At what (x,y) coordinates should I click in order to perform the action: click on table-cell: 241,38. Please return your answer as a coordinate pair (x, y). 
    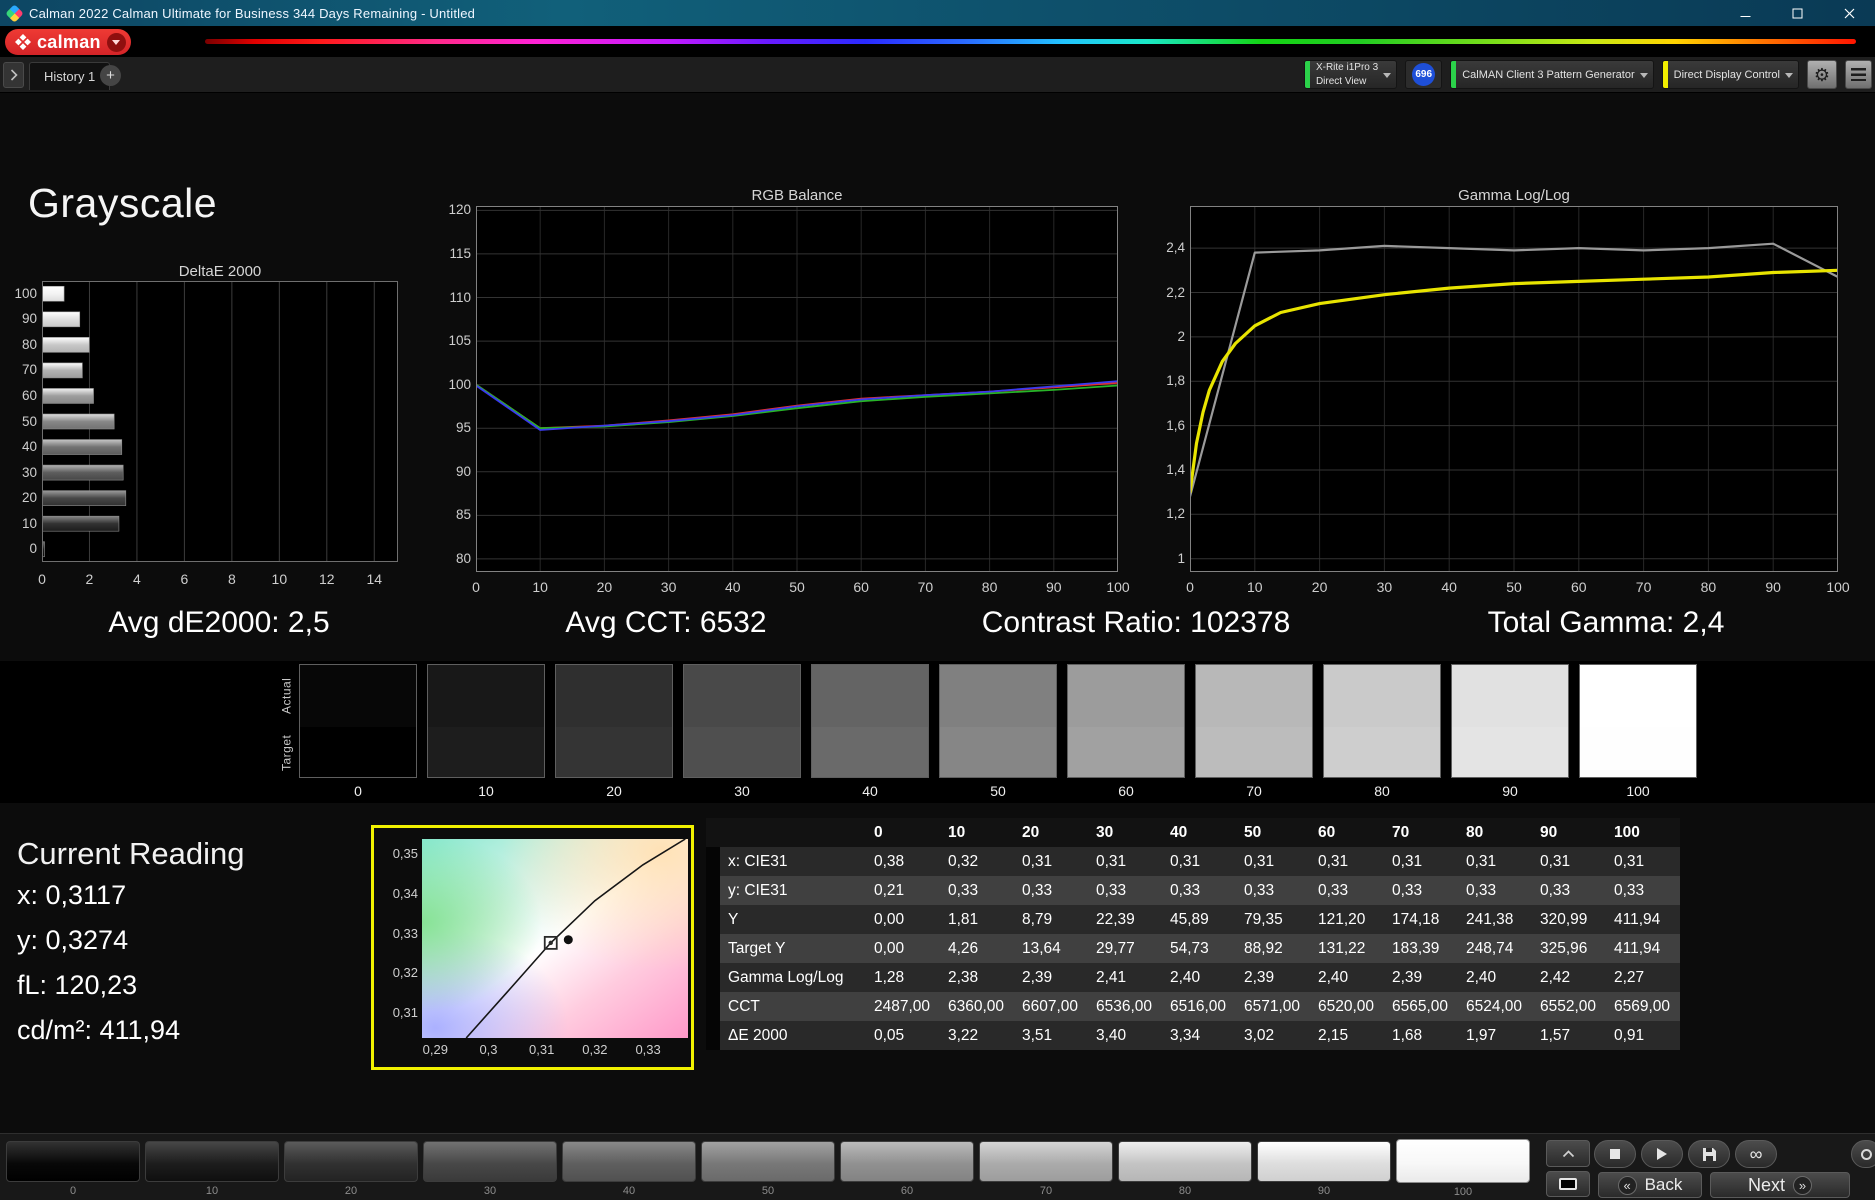
    Looking at the image, I should click on (1495, 919).